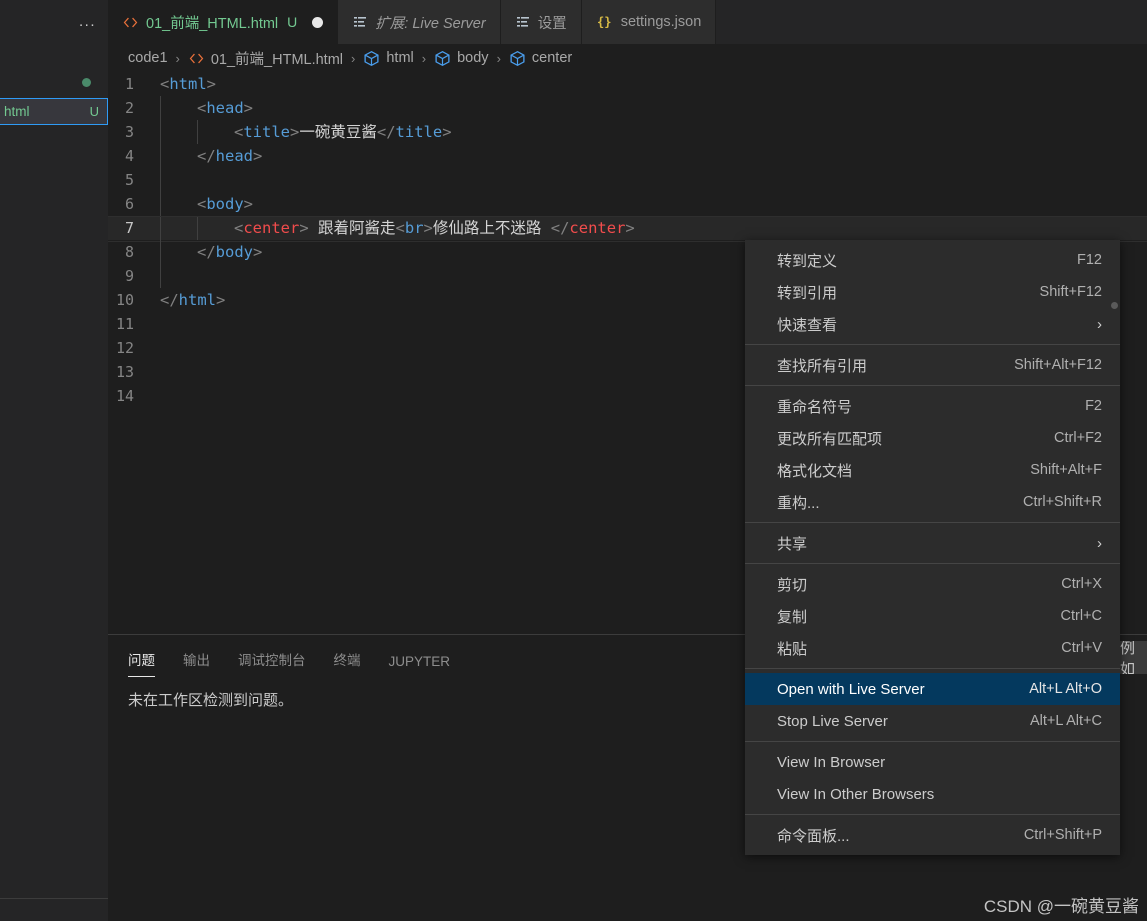 This screenshot has height=921, width=1147. What do you see at coordinates (605, 22) in the screenshot?
I see `json-file-icon: {}` at bounding box center [605, 22].